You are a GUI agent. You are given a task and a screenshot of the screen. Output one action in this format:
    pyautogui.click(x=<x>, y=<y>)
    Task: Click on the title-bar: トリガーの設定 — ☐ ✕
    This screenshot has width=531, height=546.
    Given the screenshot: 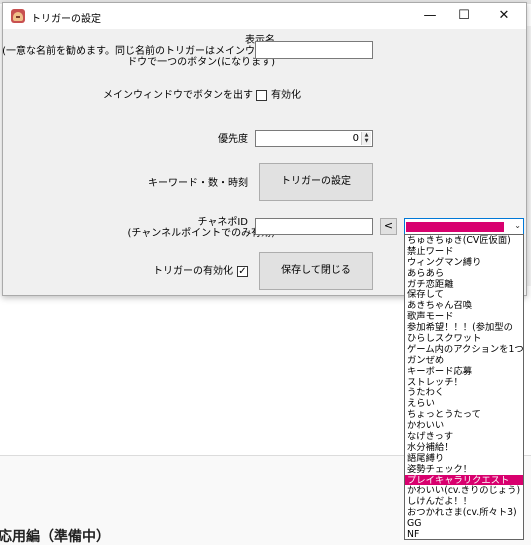 What is the action you would take?
    pyautogui.click(x=264, y=16)
    